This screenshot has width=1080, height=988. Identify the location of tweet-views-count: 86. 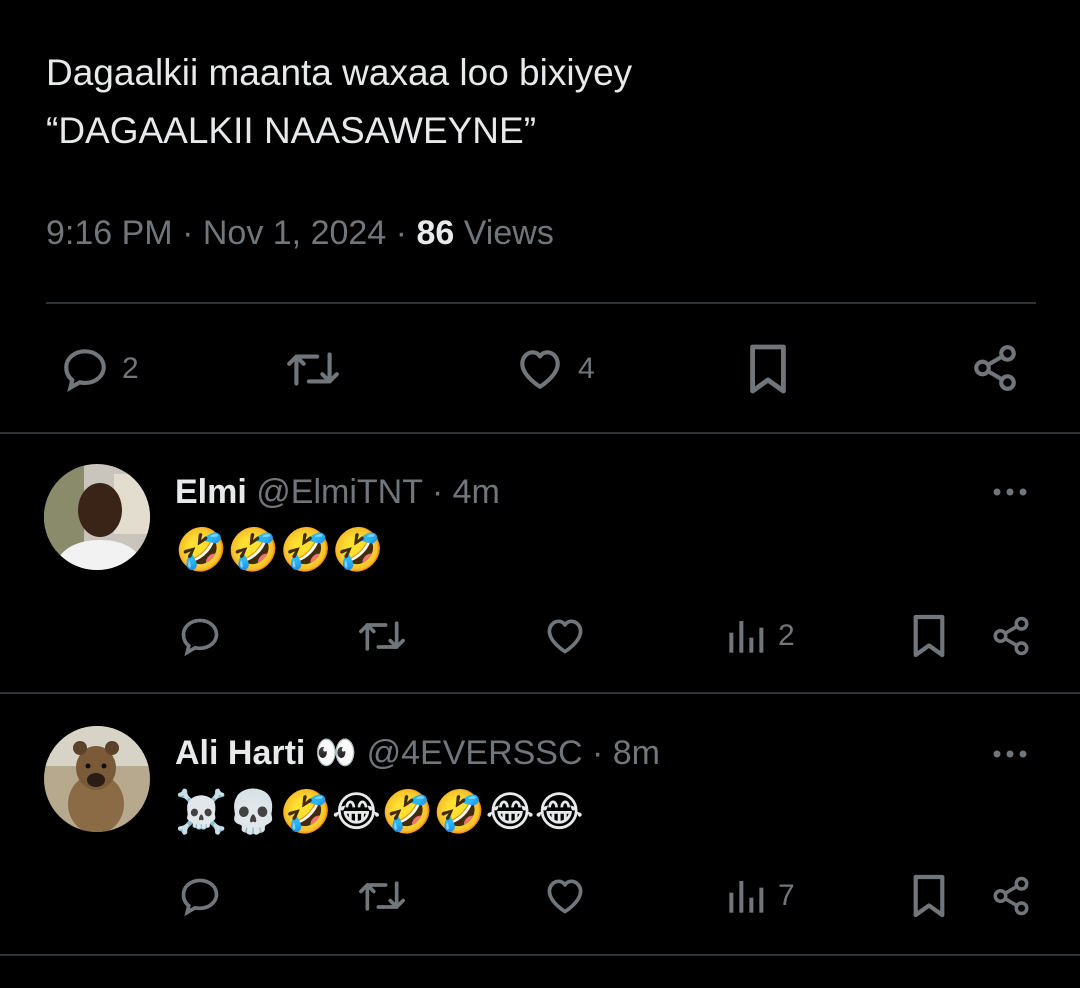
(435, 233).